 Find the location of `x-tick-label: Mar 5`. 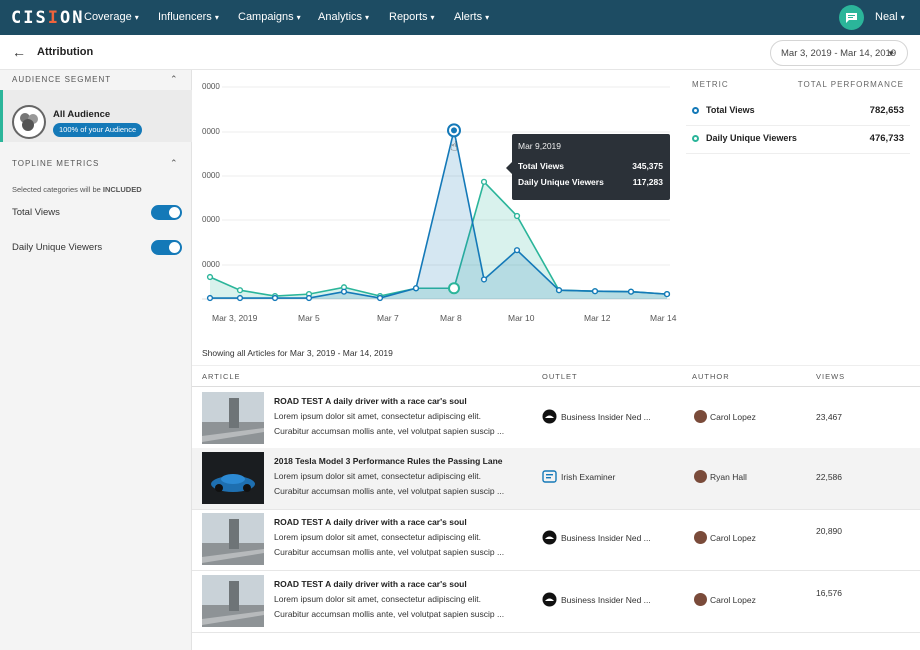

x-tick-label: Mar 5 is located at coordinates (309, 318).